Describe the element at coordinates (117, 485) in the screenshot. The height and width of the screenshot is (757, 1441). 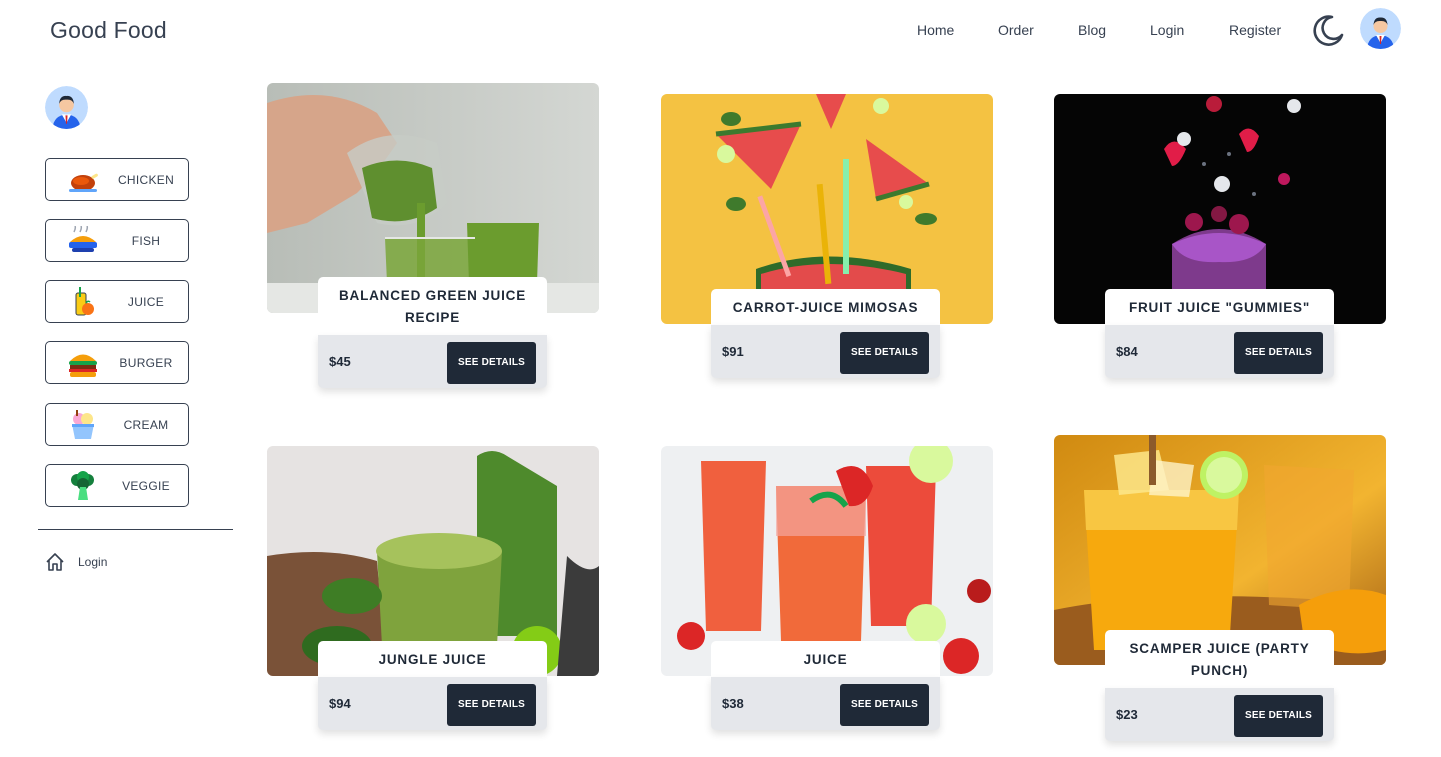
I see `category-veggie-button: VEGGIE` at that location.